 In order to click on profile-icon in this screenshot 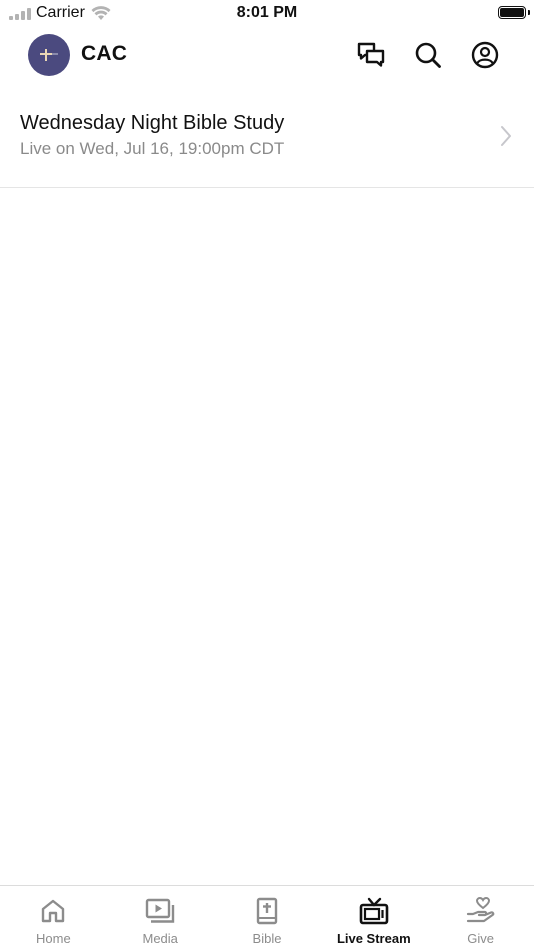, I will do `click(485, 55)`.